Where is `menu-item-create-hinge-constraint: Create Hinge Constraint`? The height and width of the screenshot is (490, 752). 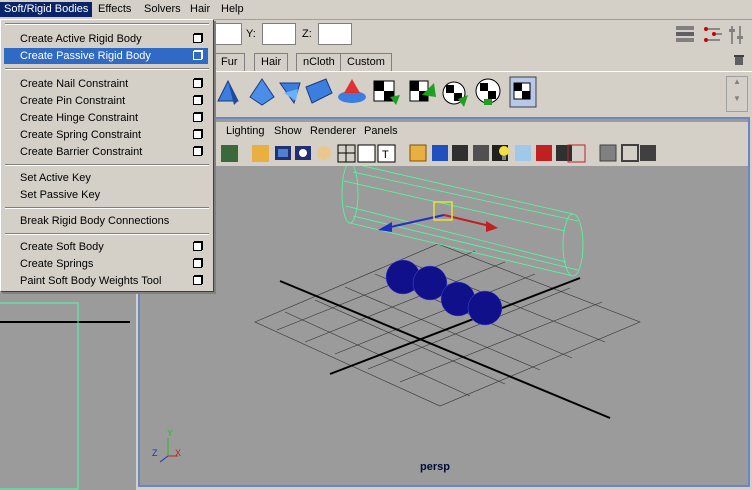
menu-item-create-hinge-constraint: Create Hinge Constraint is located at coordinates (106, 118).